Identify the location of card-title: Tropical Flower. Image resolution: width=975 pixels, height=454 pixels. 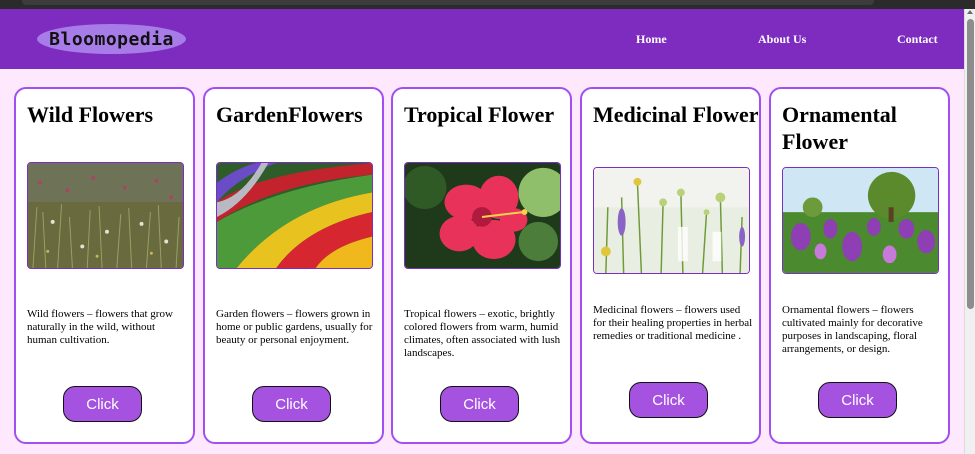
(479, 114).